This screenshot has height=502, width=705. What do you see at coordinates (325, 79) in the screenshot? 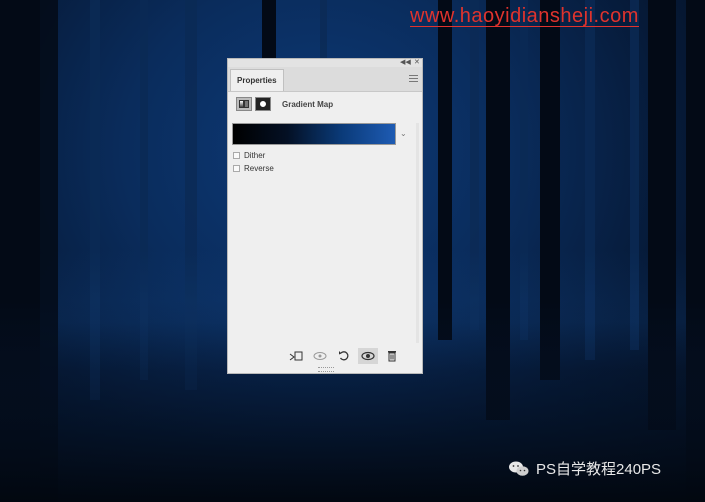
I see `panel-tab-row: Properties` at bounding box center [325, 79].